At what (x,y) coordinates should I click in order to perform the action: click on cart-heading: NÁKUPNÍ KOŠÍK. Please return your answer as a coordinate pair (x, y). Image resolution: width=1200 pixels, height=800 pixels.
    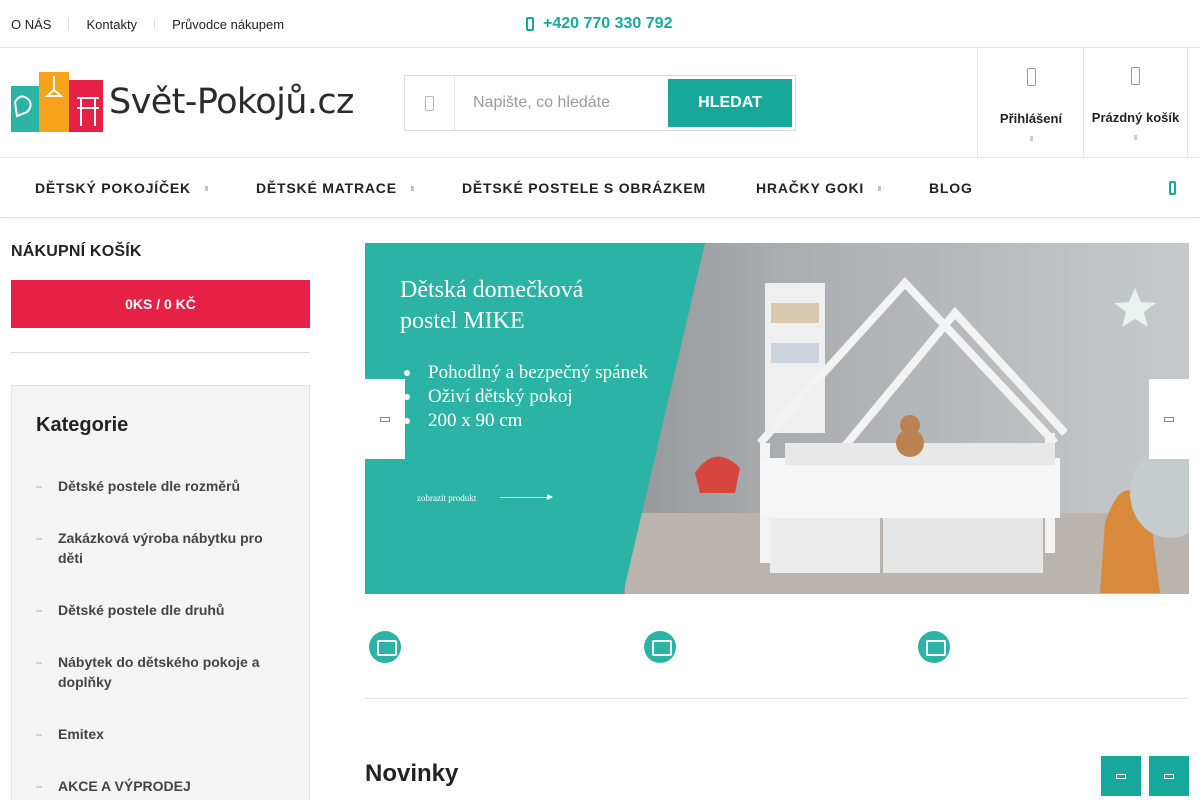
    Looking at the image, I should click on (76, 251).